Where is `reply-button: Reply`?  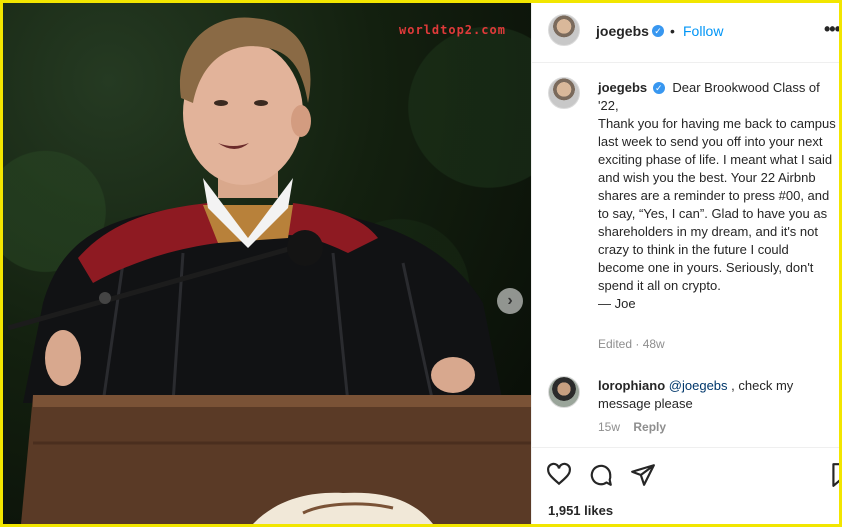 reply-button: Reply is located at coordinates (649, 427).